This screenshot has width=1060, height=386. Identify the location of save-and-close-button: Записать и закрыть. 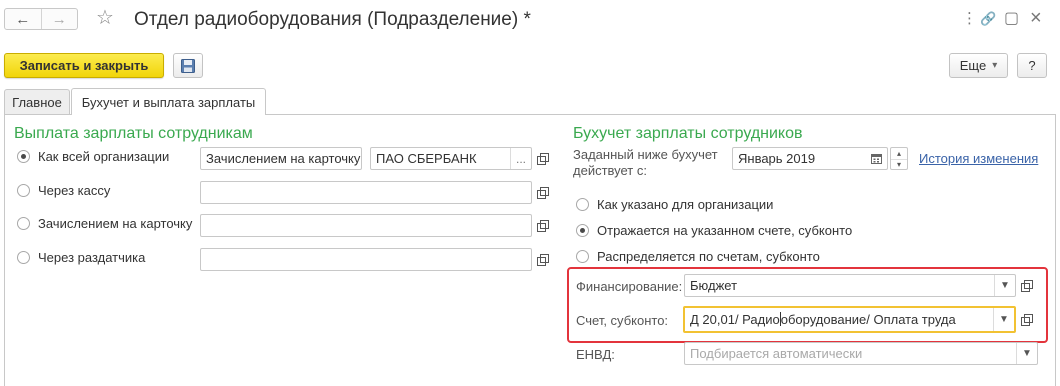
(84, 65).